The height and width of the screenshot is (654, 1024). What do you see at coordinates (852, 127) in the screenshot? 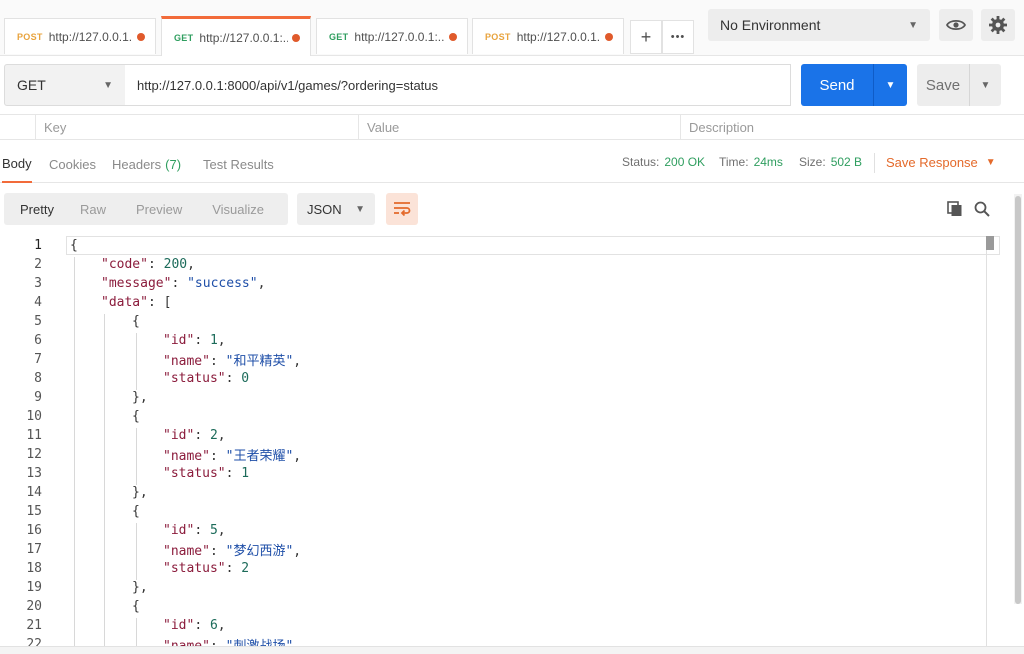
I see `params-description-column: Description` at bounding box center [852, 127].